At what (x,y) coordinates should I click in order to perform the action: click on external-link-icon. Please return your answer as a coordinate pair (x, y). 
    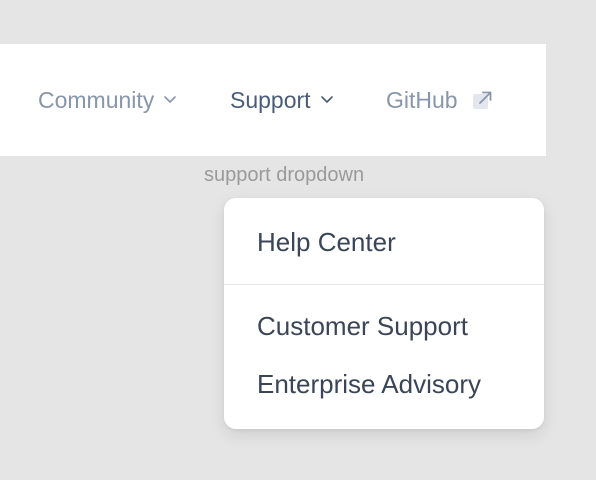
    Looking at the image, I should click on (482, 100).